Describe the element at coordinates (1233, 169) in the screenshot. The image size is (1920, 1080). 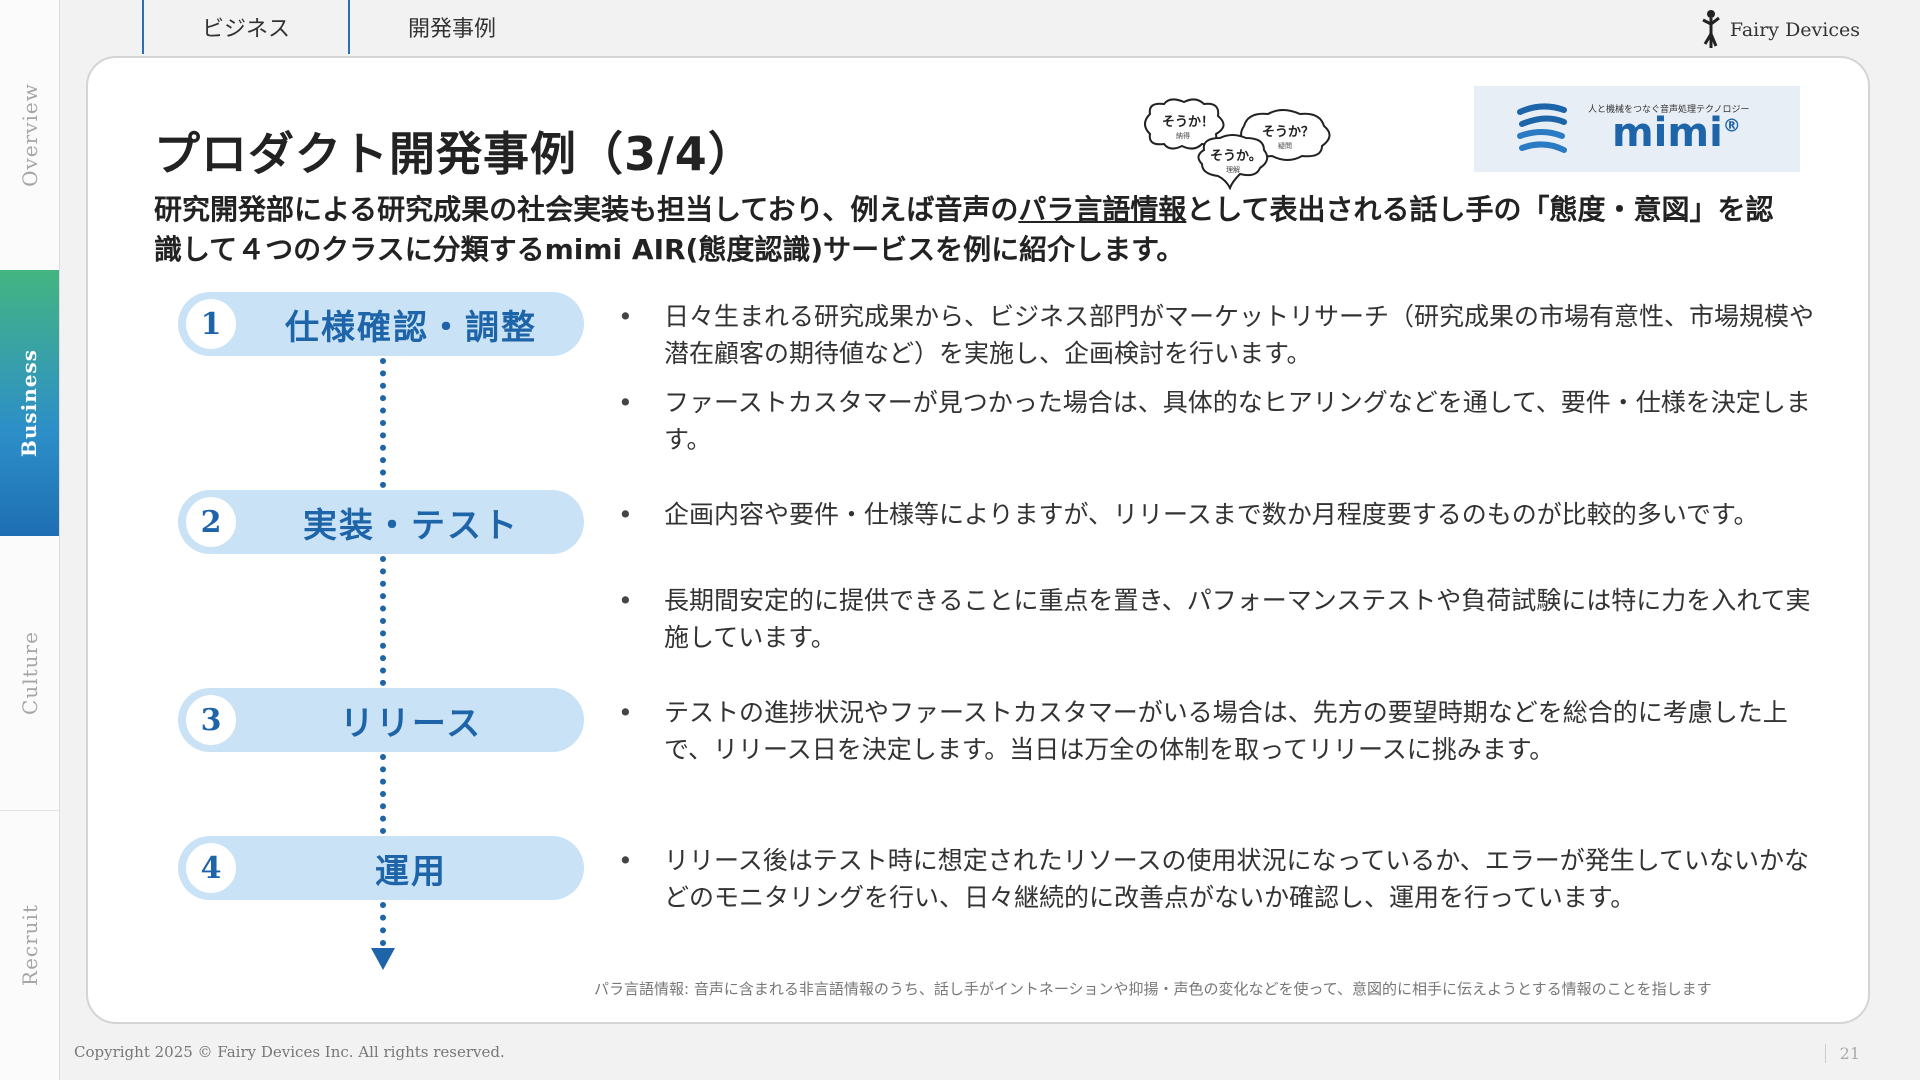
I see `bubble-note: 理解` at that location.